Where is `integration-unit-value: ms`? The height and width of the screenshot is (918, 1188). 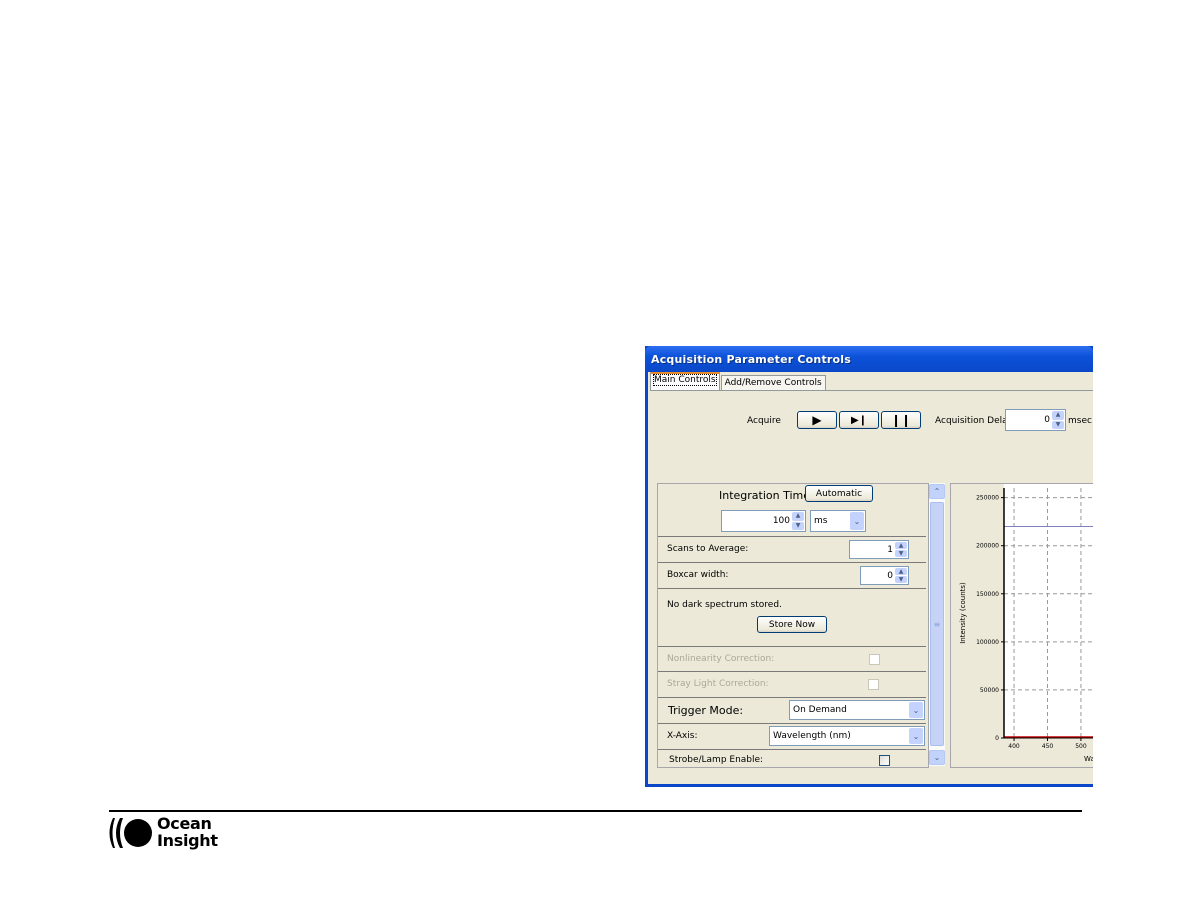 integration-unit-value: ms is located at coordinates (821, 521).